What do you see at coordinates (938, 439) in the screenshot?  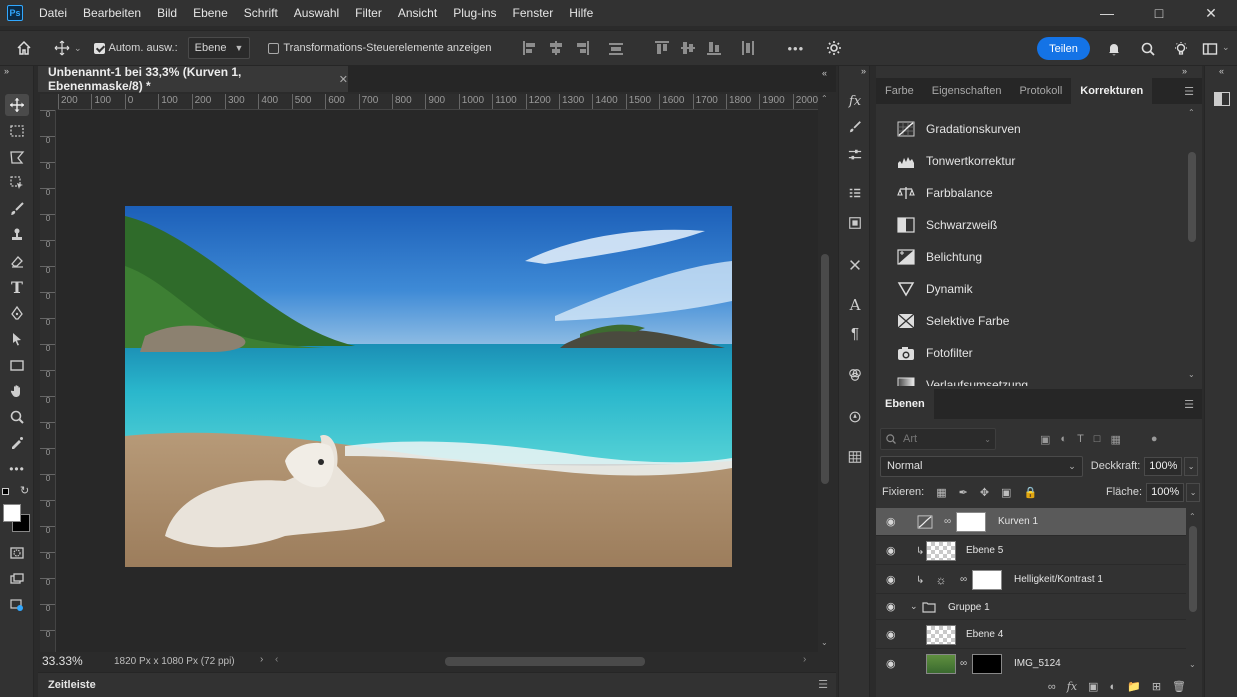 I see `layer-filter-select: Art ⌄` at bounding box center [938, 439].